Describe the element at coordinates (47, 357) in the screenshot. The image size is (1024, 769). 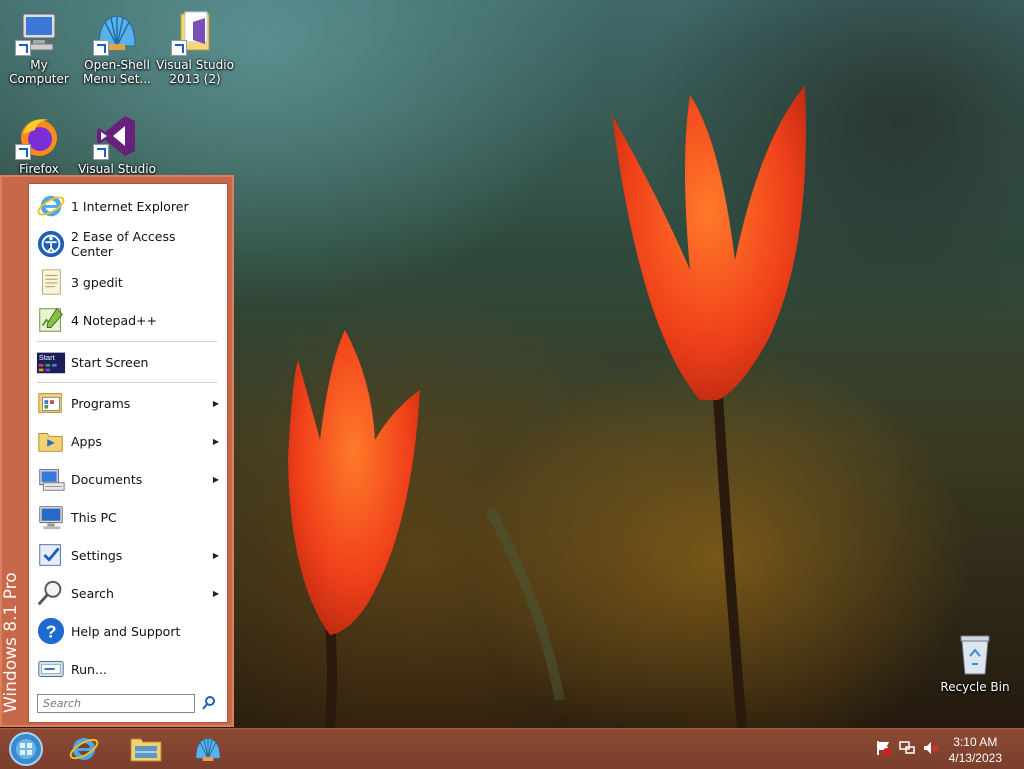
I see `start-screen-tile-text: Start` at that location.